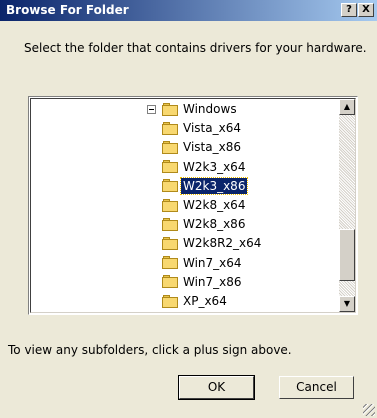 Image resolution: width=377 pixels, height=418 pixels. What do you see at coordinates (67, 10) in the screenshot?
I see `window-title: Browse For Folder` at bounding box center [67, 10].